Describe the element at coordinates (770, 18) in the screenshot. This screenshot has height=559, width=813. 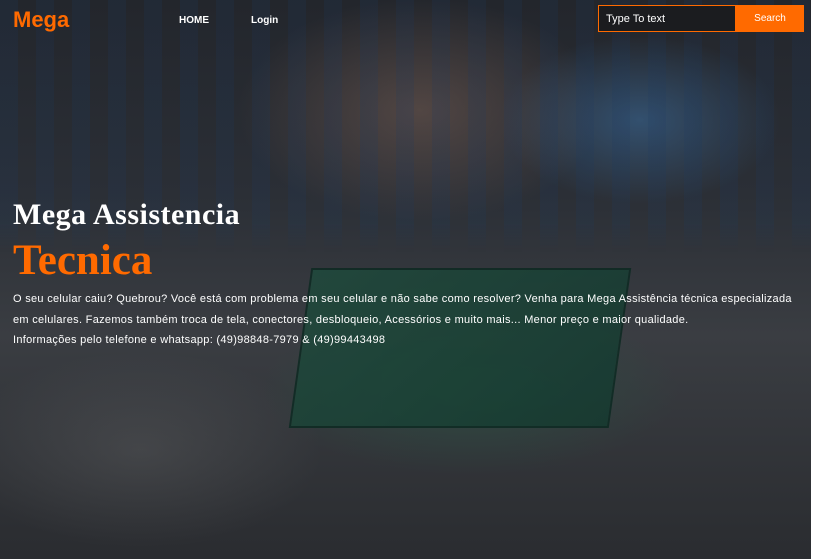
I see `search-button: Search` at that location.